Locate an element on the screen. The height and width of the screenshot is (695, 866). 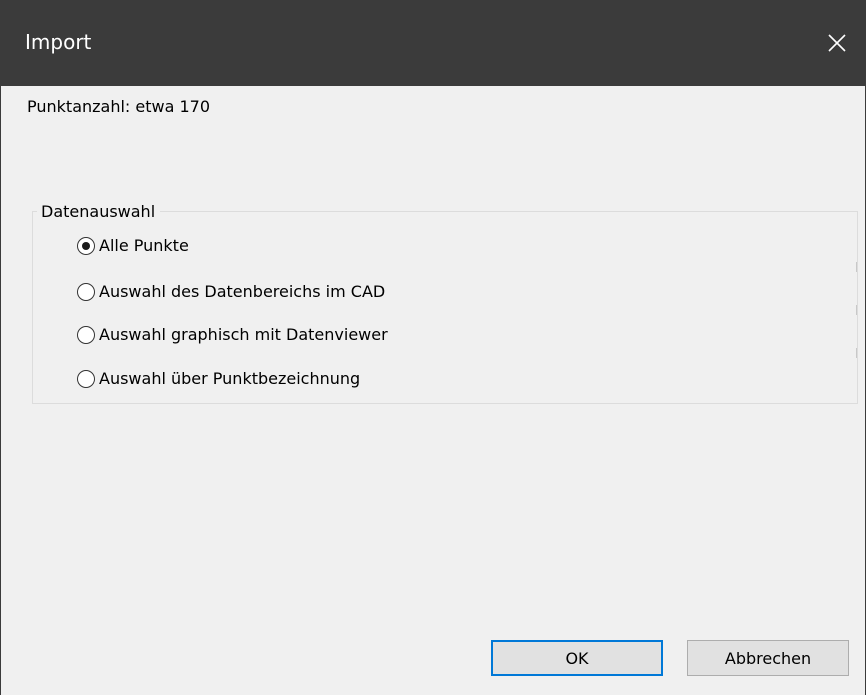
radio-button-checked-icon is located at coordinates (86, 246).